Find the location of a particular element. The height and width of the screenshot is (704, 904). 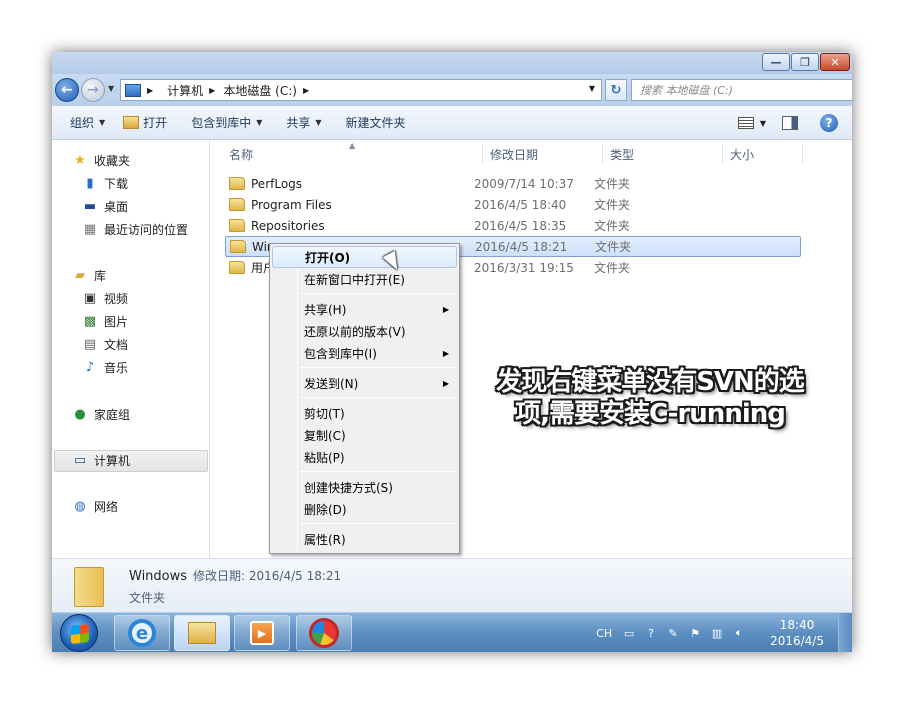

back-button: ← is located at coordinates (67, 90).